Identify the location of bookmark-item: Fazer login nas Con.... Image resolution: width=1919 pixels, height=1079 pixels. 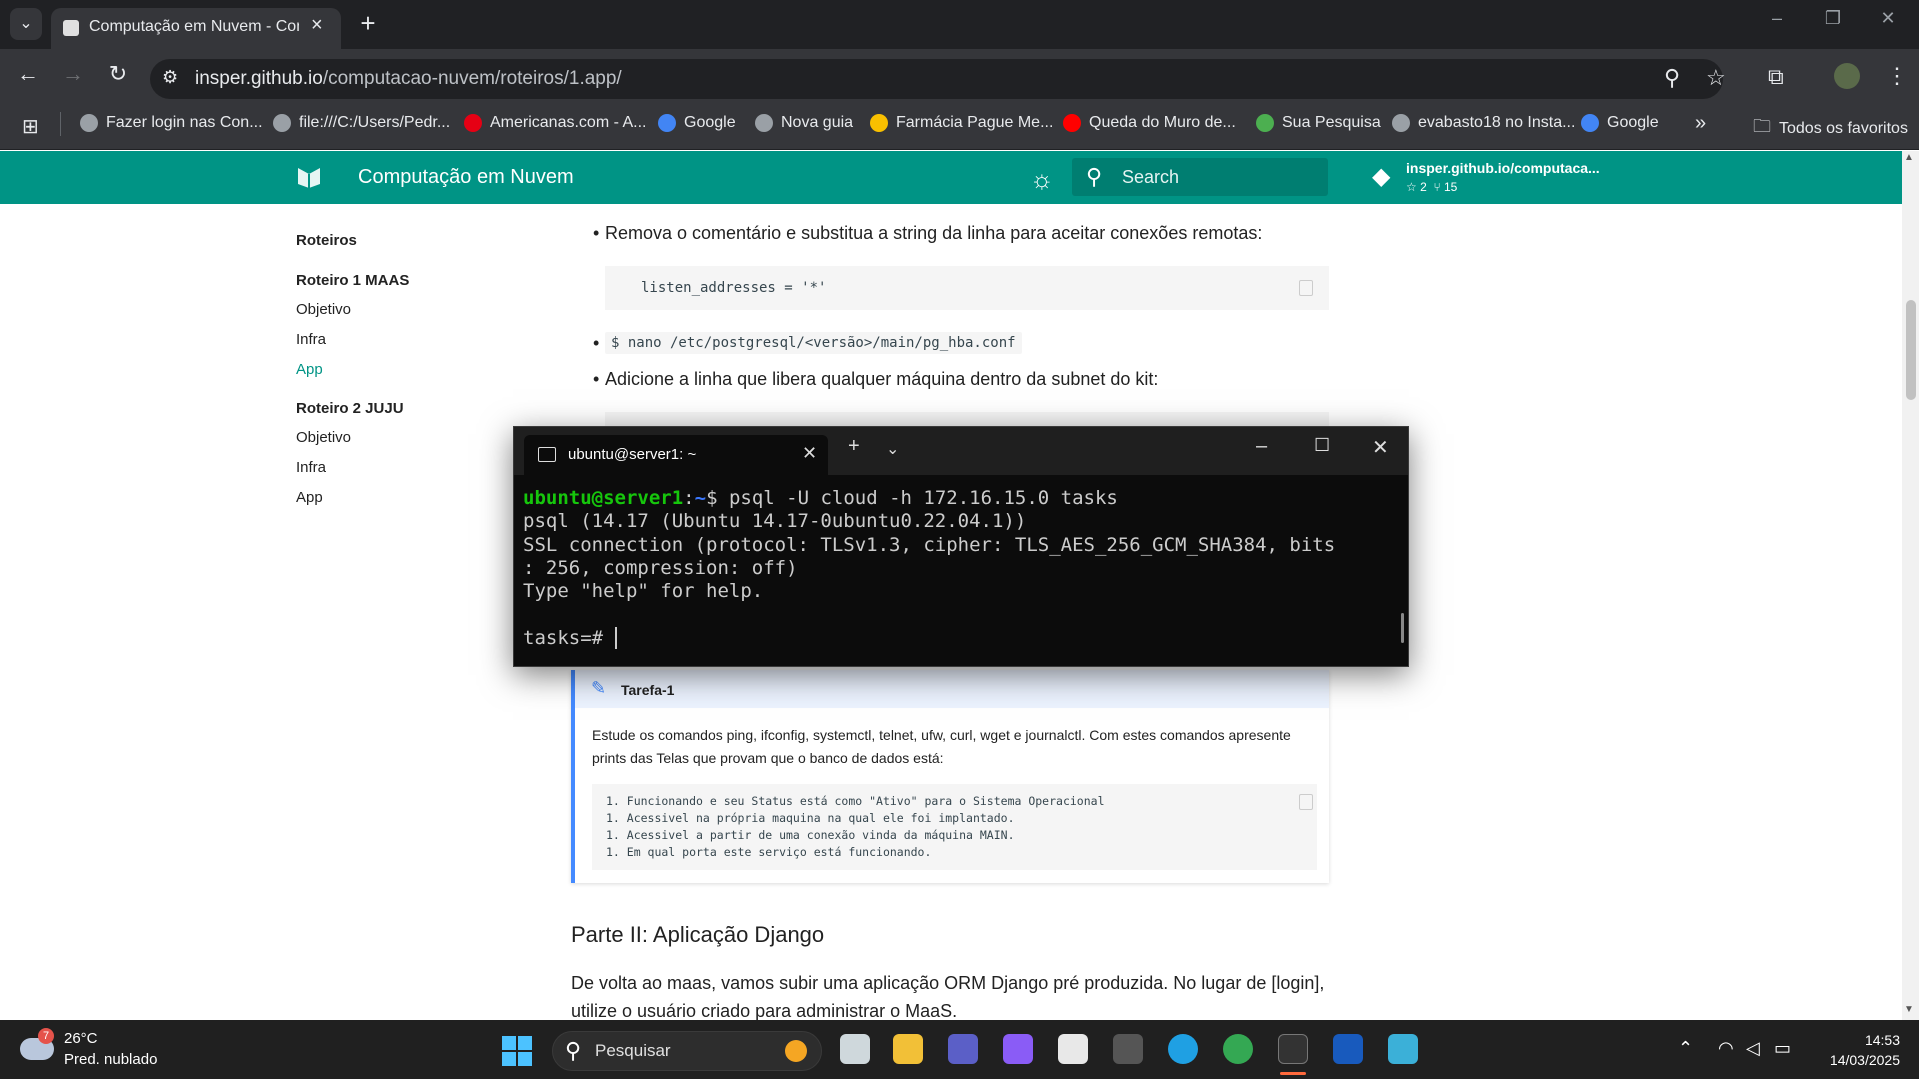
(171, 123).